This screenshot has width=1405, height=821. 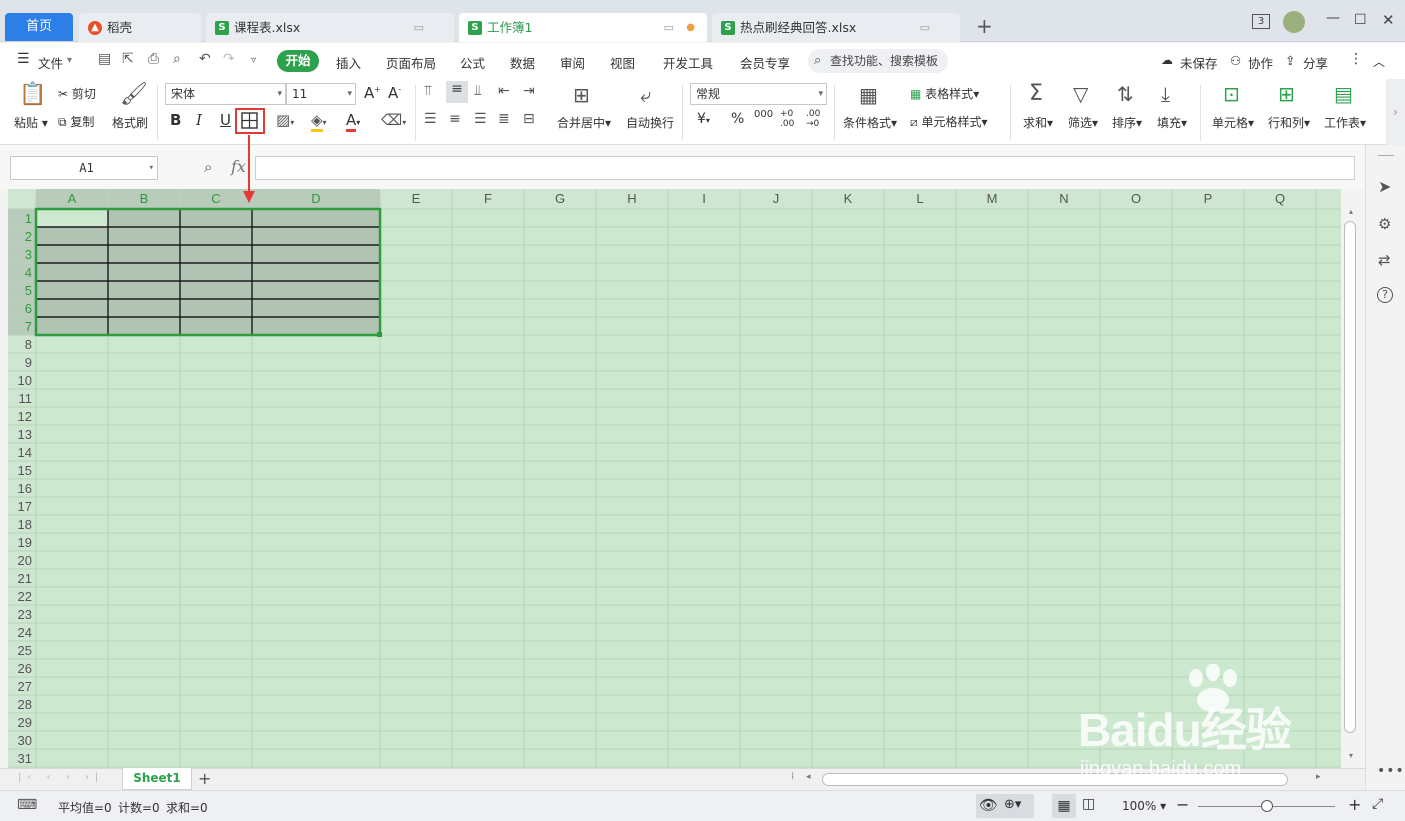 I want to click on search-input: ⌕ 查找功能、搜索模板, so click(x=878, y=61).